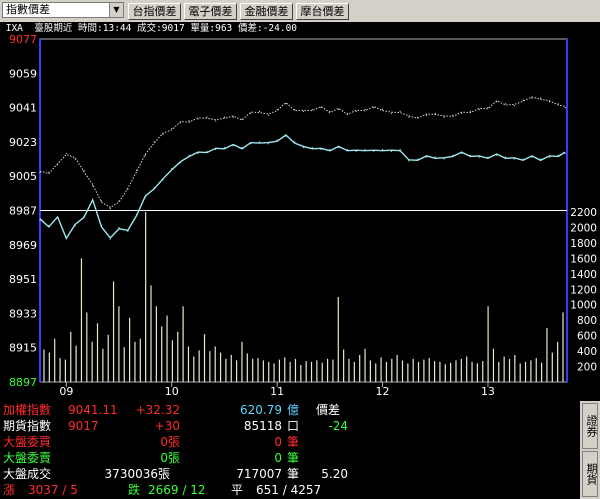 The height and width of the screenshot is (499, 600). Describe the element at coordinates (164, 474) in the screenshot. I see `quote-change: 張` at that location.